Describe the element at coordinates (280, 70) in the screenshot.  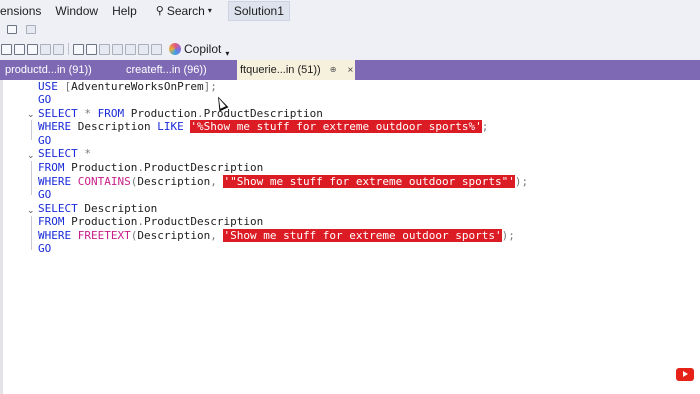
I see `tab-label: ftquerie...in (51))` at that location.